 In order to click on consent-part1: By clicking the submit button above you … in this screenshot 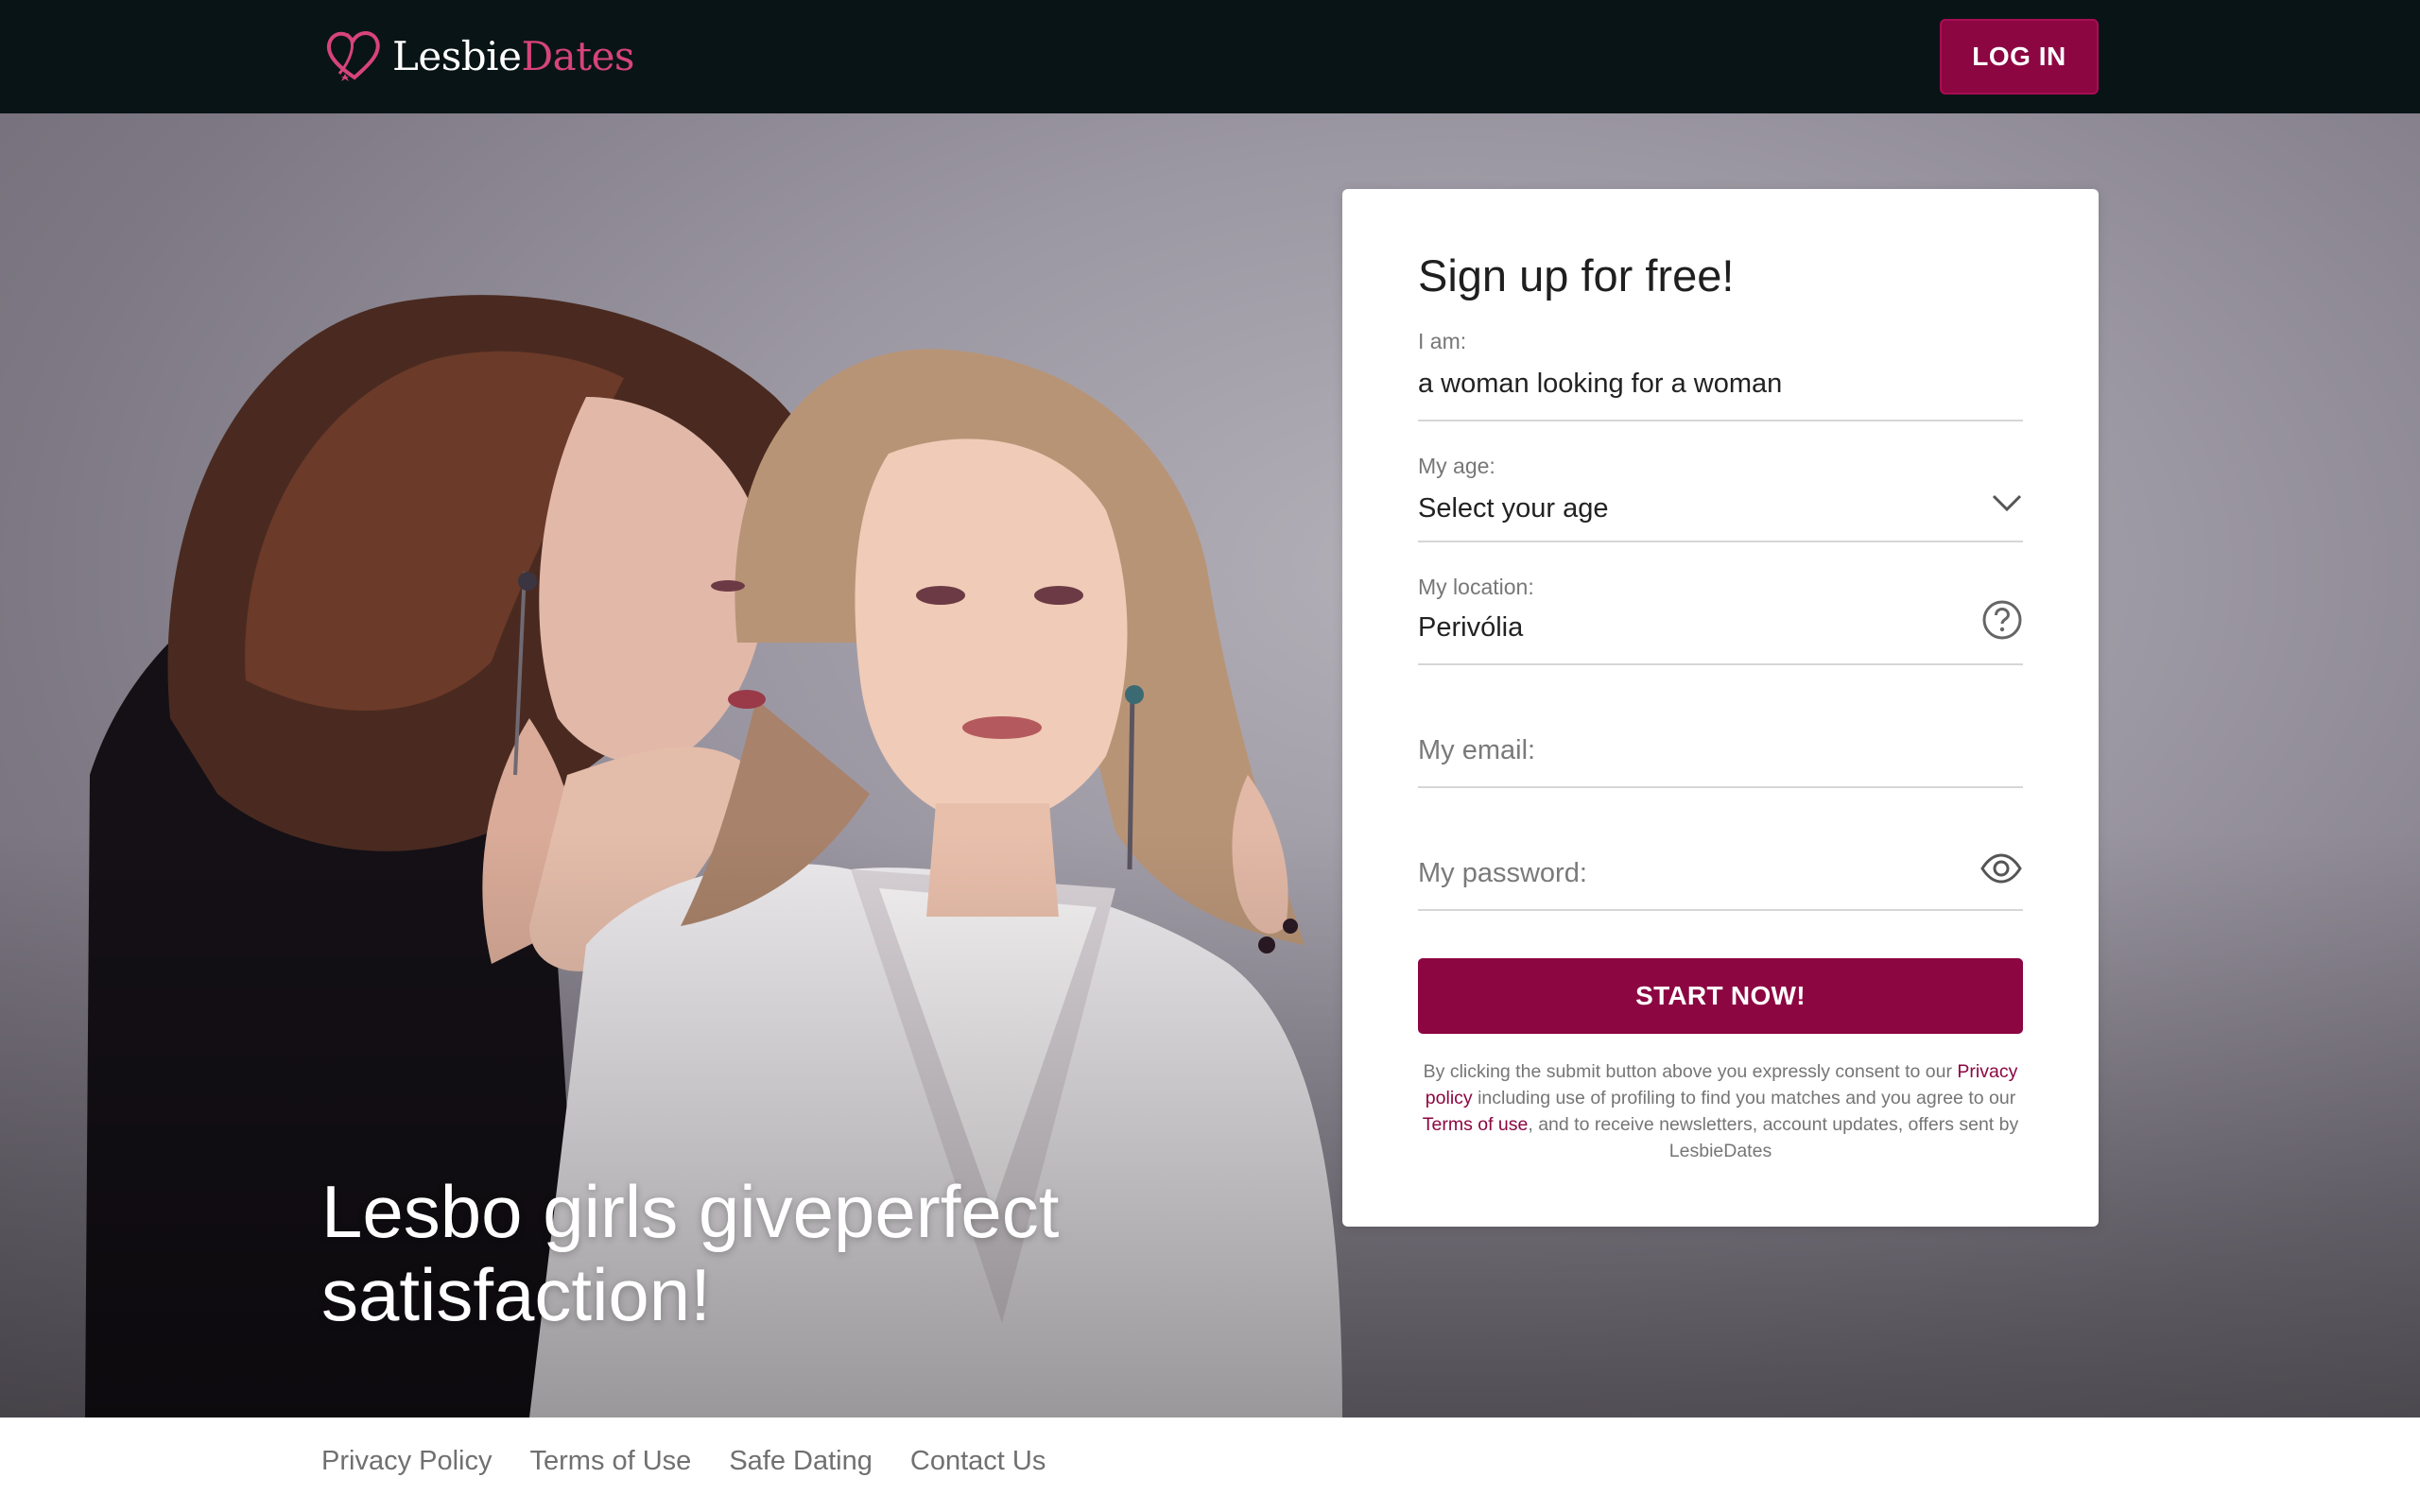, I will do `click(1690, 1071)`.